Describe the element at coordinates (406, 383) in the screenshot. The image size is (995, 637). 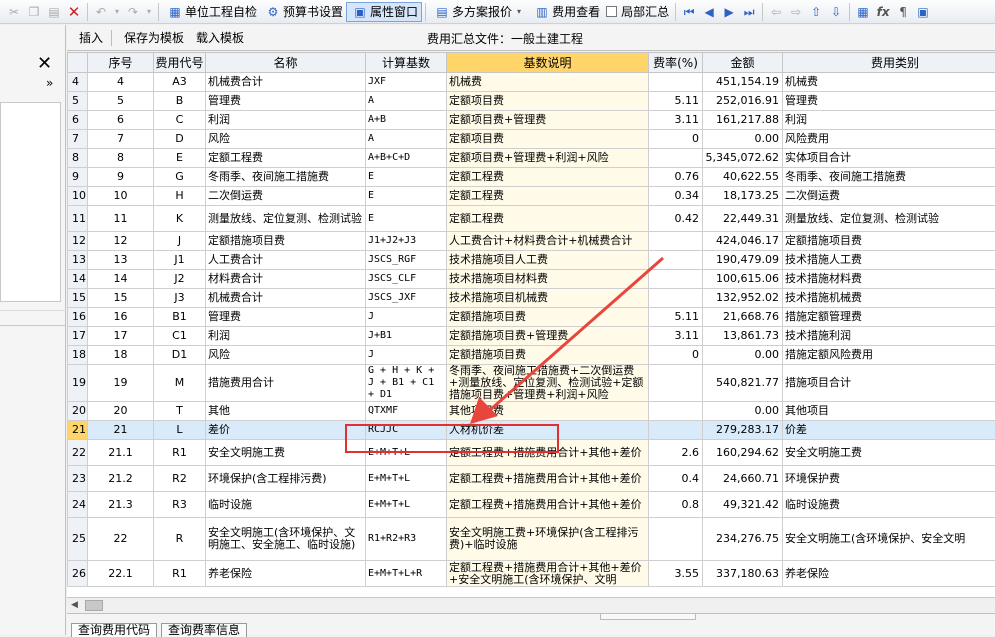
I see `cell-base: G + H + K + J + B1 + C1 + D1` at that location.